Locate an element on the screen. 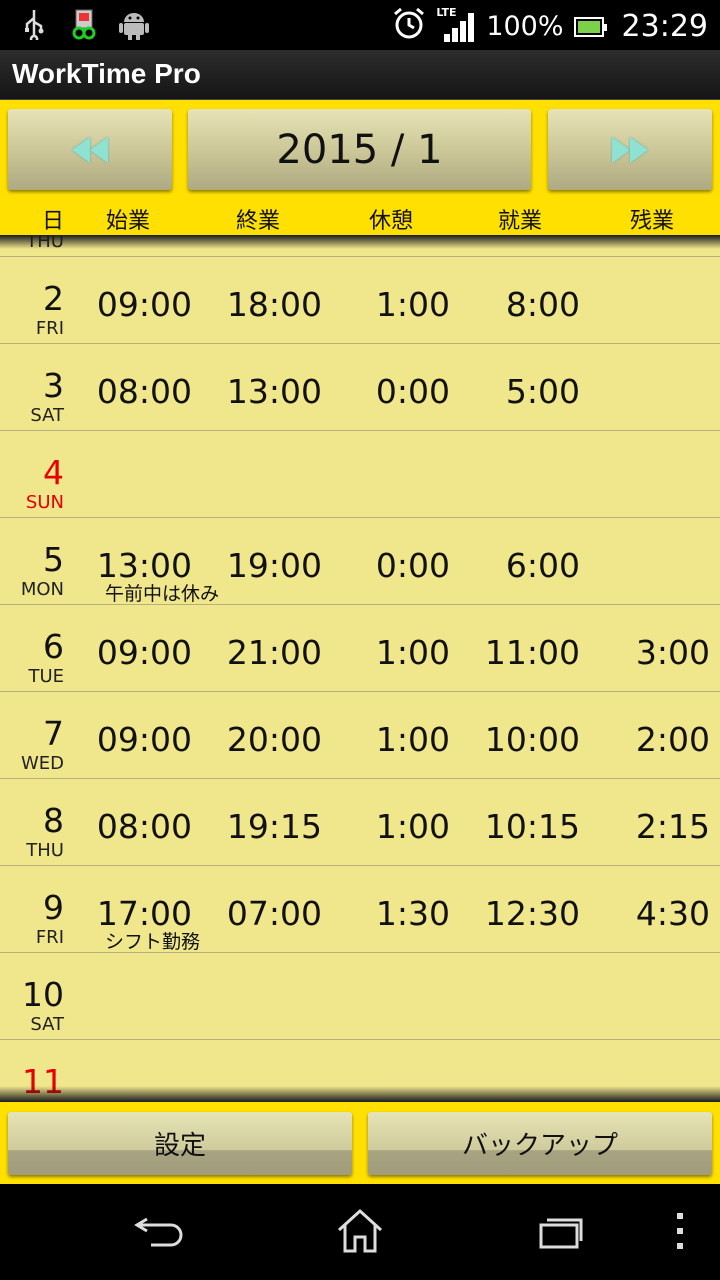  day-row: THU is located at coordinates (360, 246).